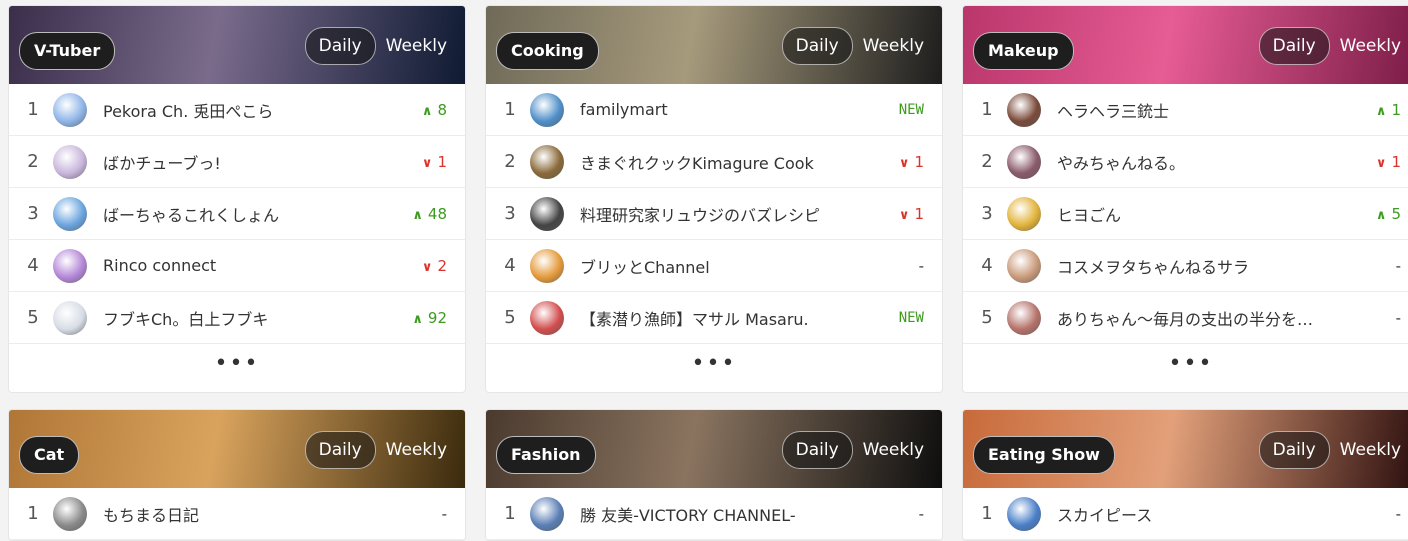 This screenshot has height=541, width=1408. I want to click on card-header: Makeup Daily Weekly, so click(1185, 45).